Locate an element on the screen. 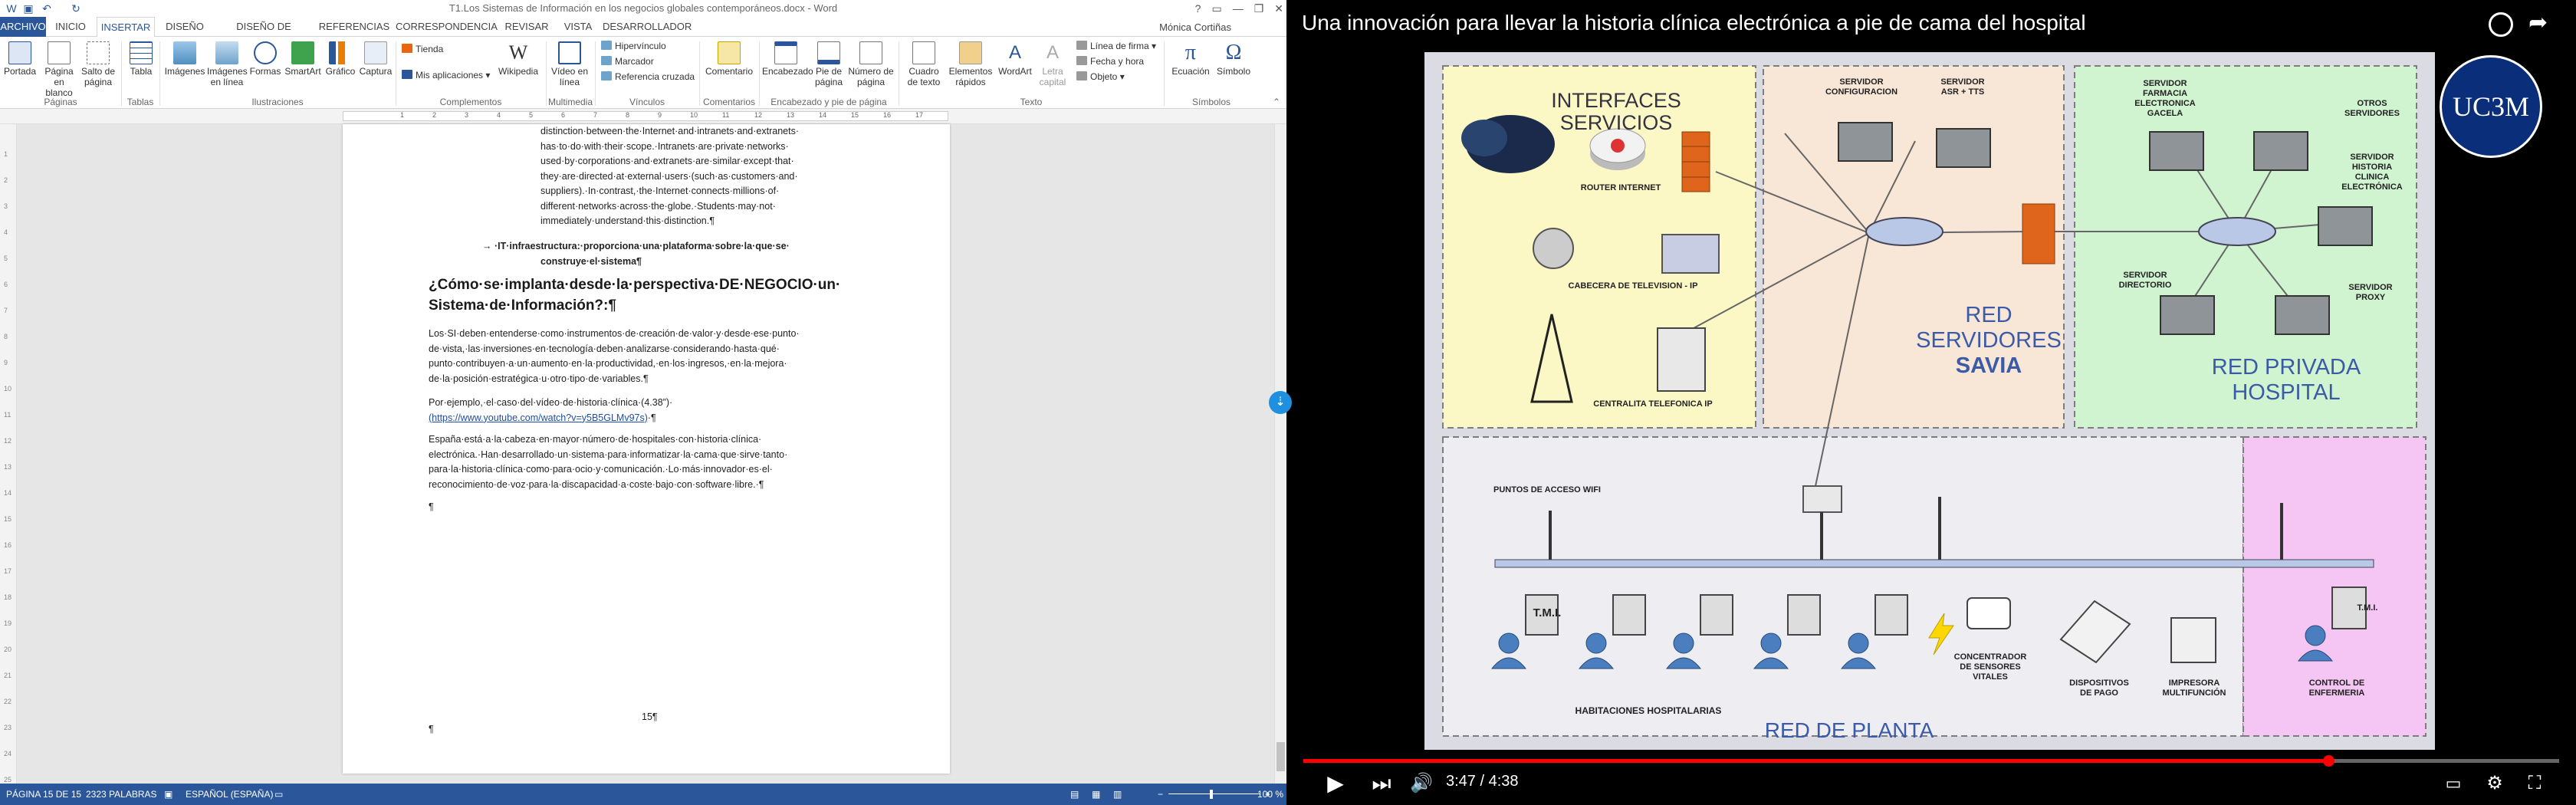 This screenshot has height=805, width=2576. page-number: 15¶ is located at coordinates (650, 717).